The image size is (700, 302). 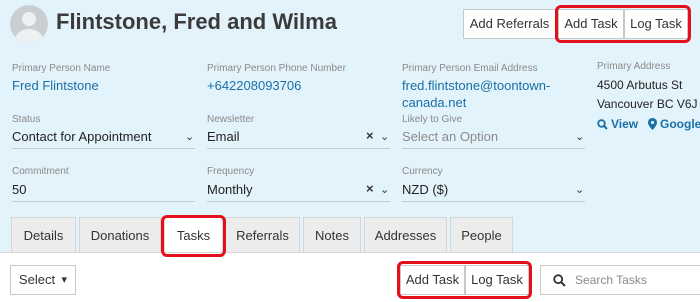 What do you see at coordinates (120, 235) in the screenshot?
I see `tab-donations: Donations` at bounding box center [120, 235].